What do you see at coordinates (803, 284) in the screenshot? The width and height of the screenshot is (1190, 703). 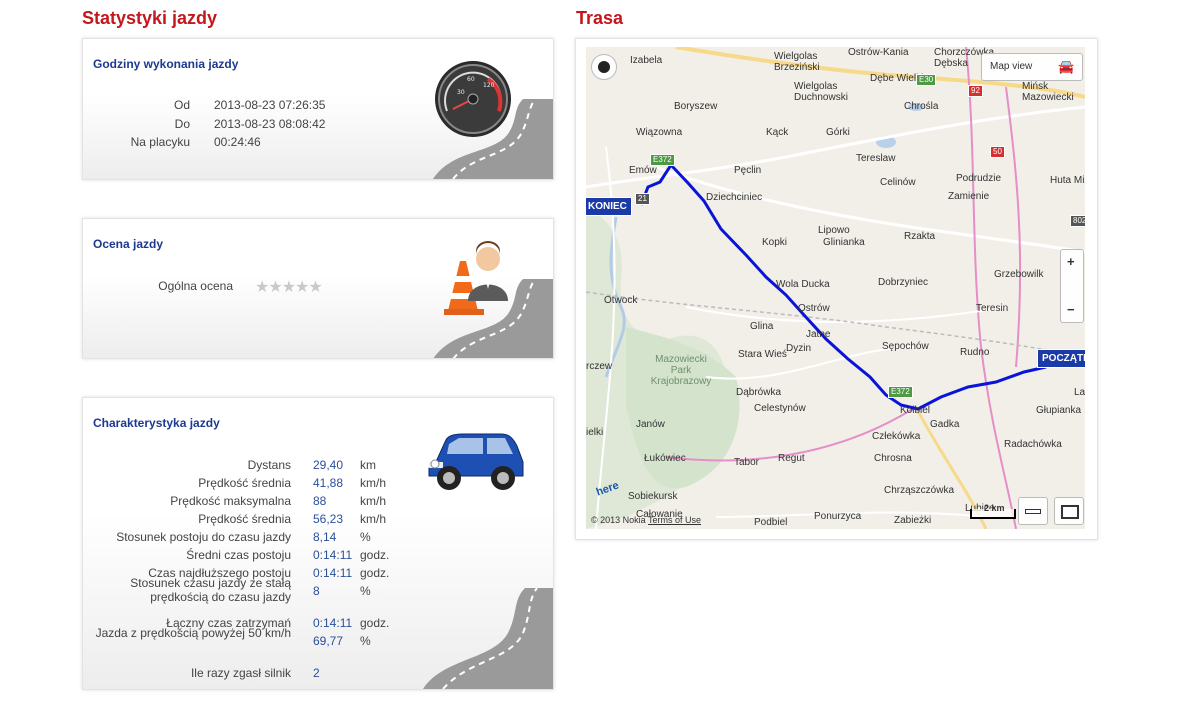 I see `map-place-label: Wola Ducka` at bounding box center [803, 284].